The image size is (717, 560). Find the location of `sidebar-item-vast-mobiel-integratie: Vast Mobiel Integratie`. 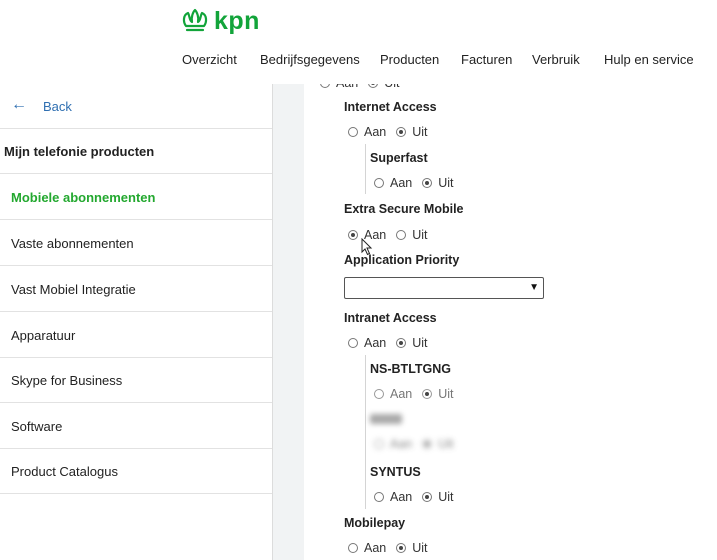

sidebar-item-vast-mobiel-integratie: Vast Mobiel Integratie is located at coordinates (136, 289).